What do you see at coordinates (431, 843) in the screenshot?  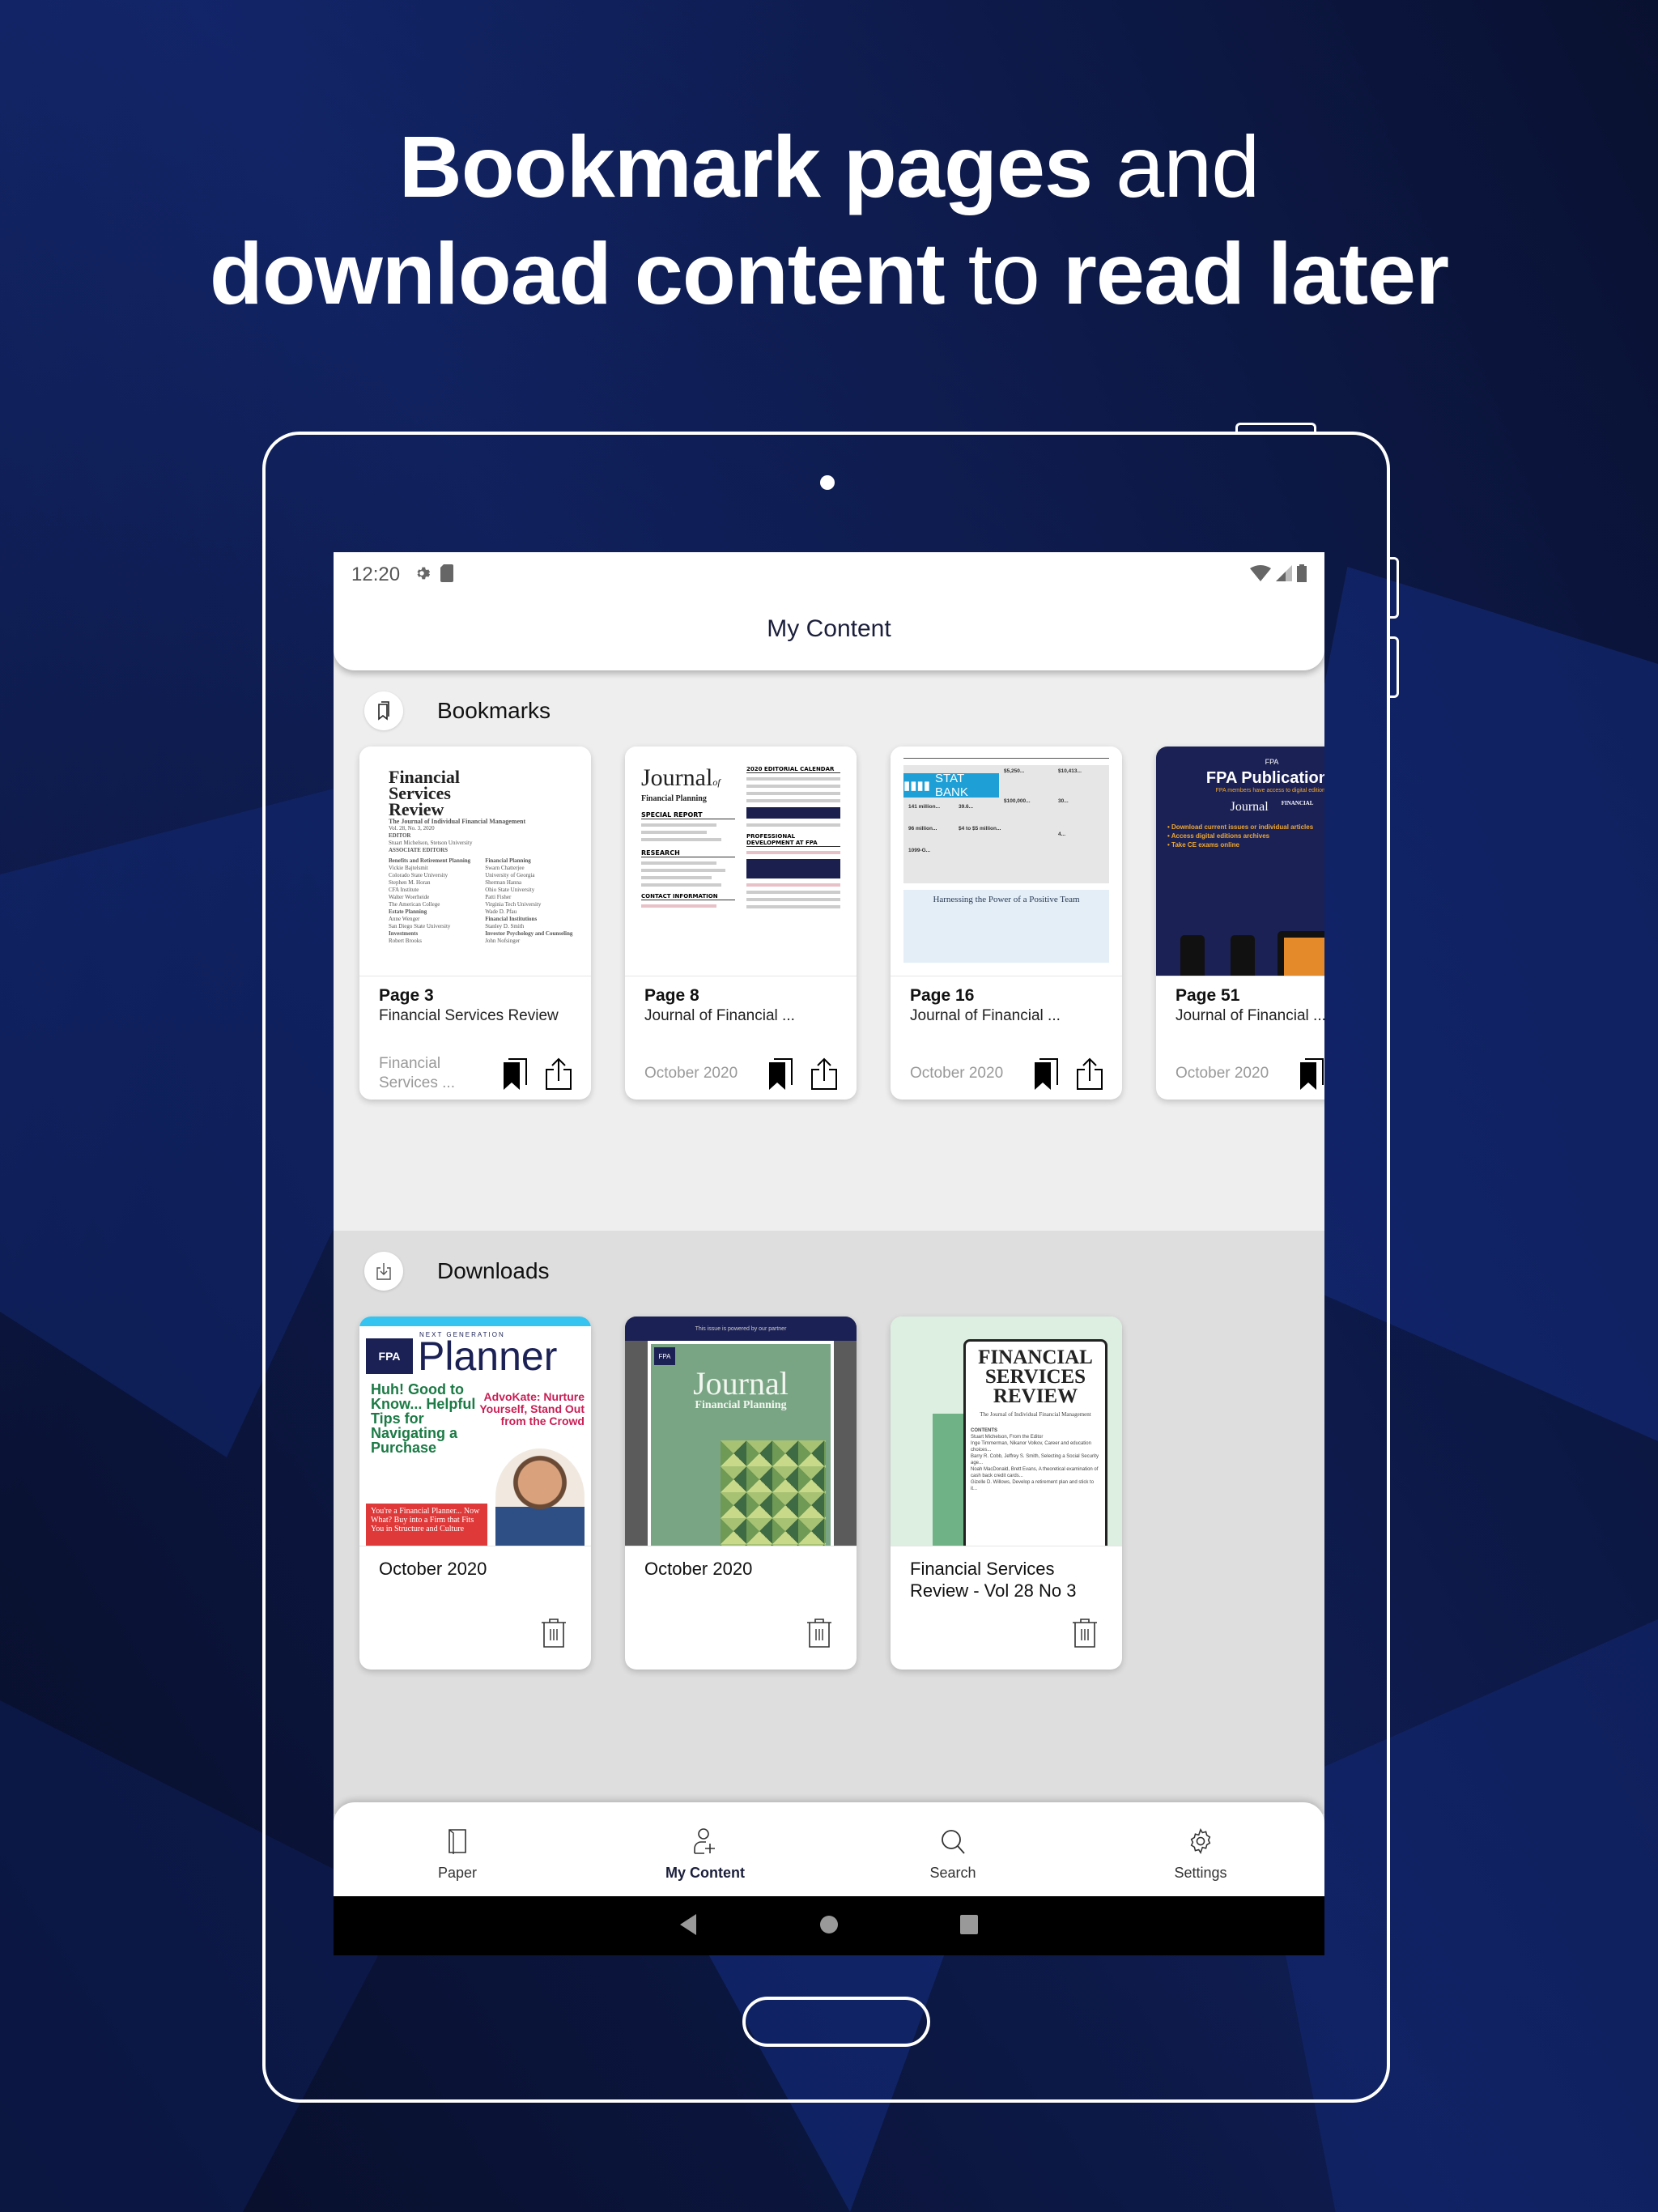 I see `thumb-text: Stuart Michelson, Stetson University` at bounding box center [431, 843].